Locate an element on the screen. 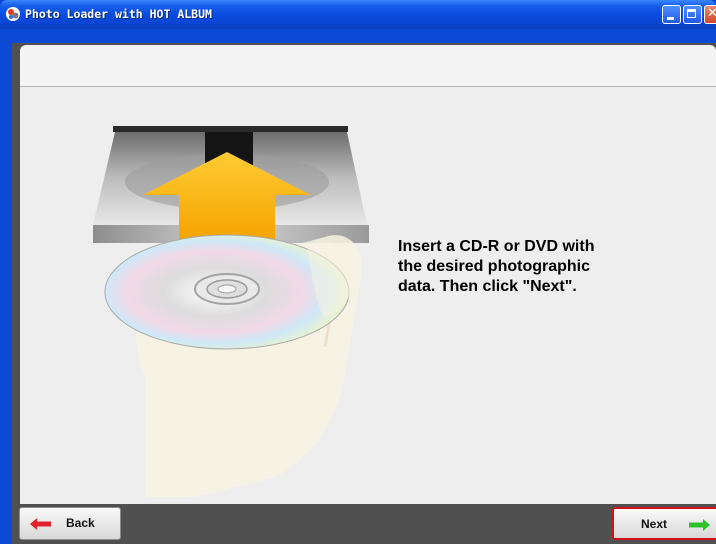 The height and width of the screenshot is (544, 716). minimize-icon is located at coordinates (671, 14).